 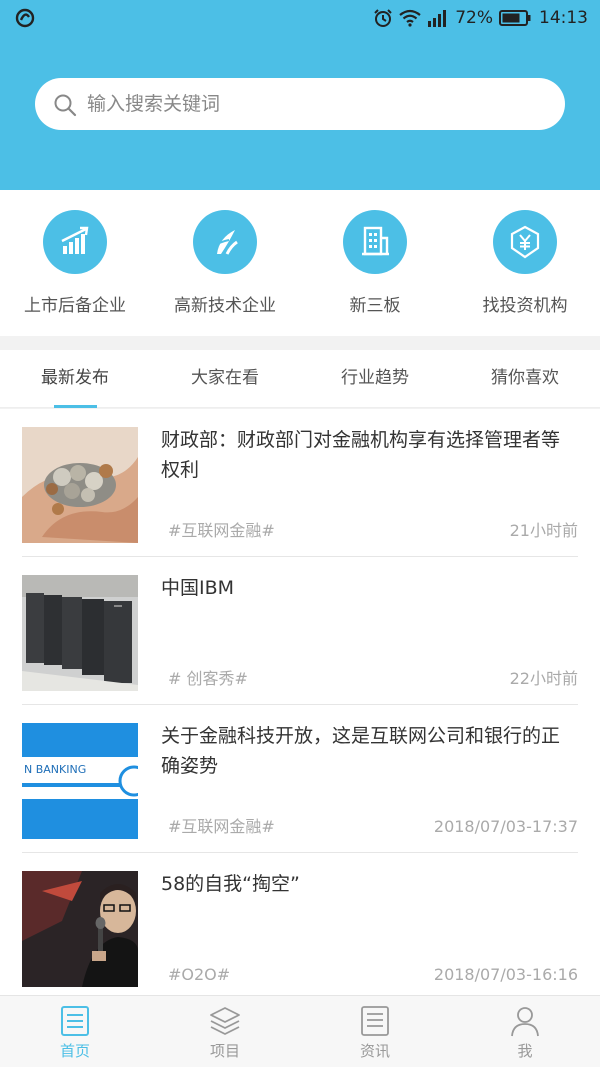 I want to click on category-new-third-board: 新三板, so click(x=375, y=270).